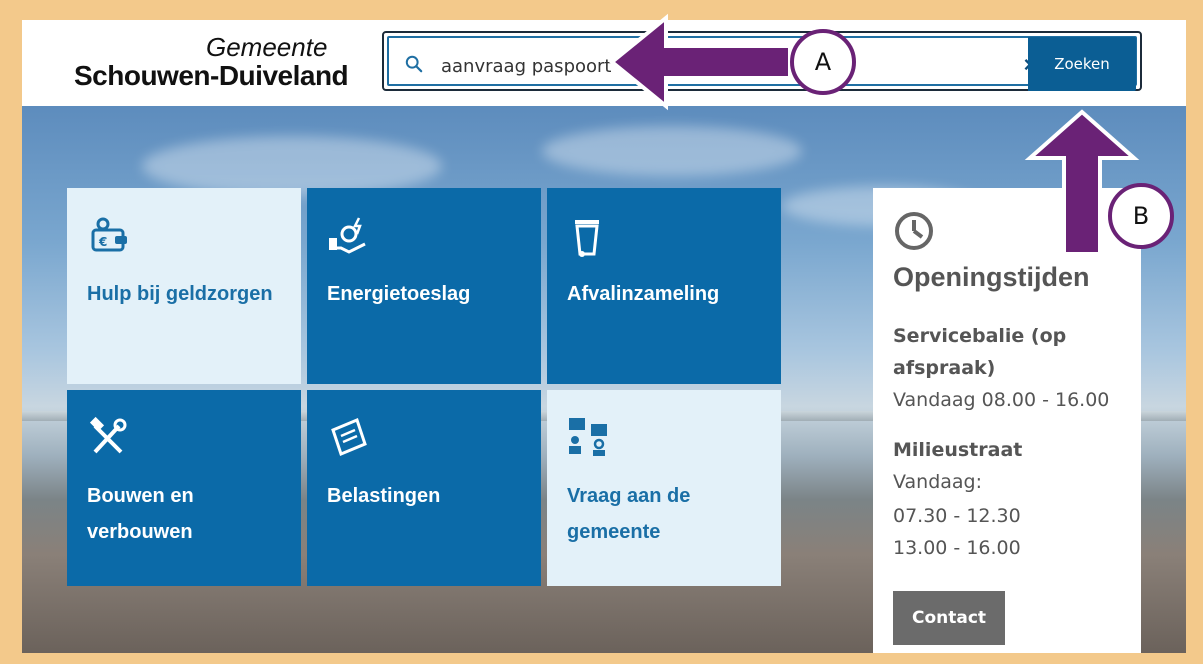 The height and width of the screenshot is (664, 1203). I want to click on annotation-label-b: B, so click(1141, 216).